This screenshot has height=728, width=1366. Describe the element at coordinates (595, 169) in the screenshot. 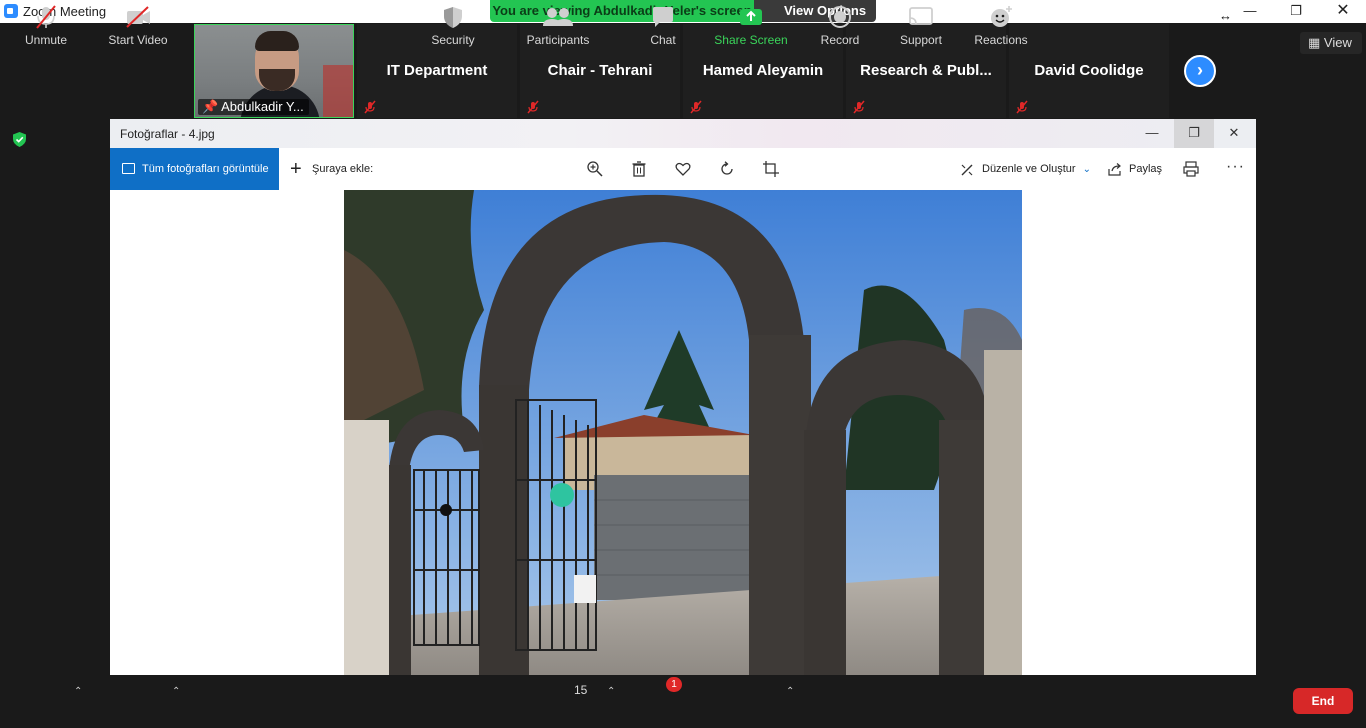

I see `zoom-in-icon` at that location.